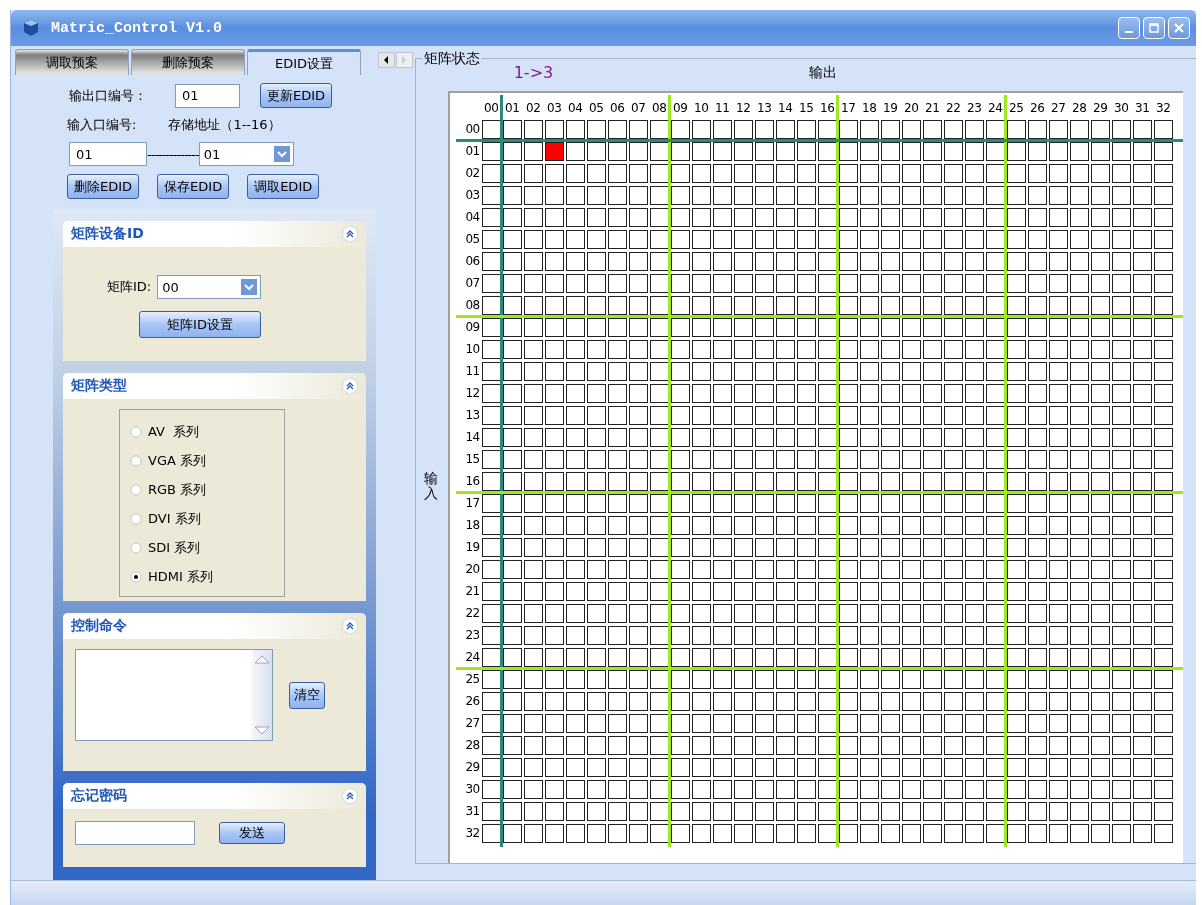  Describe the element at coordinates (827, 108) in the screenshot. I see `output-number: 16` at that location.